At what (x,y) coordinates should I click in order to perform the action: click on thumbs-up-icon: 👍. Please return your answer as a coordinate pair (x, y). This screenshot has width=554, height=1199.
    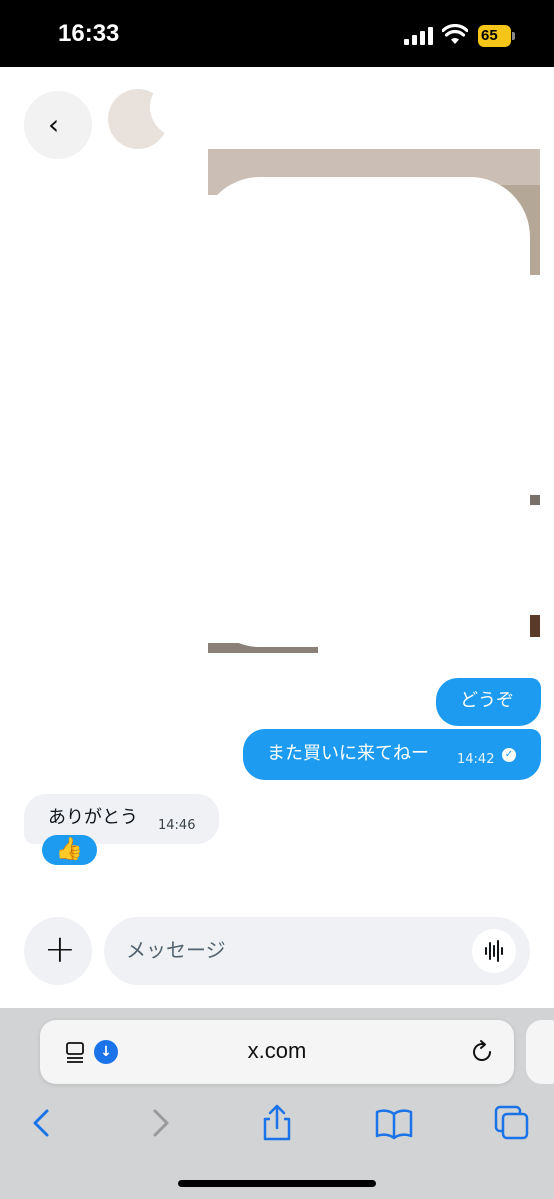
    Looking at the image, I should click on (69, 849).